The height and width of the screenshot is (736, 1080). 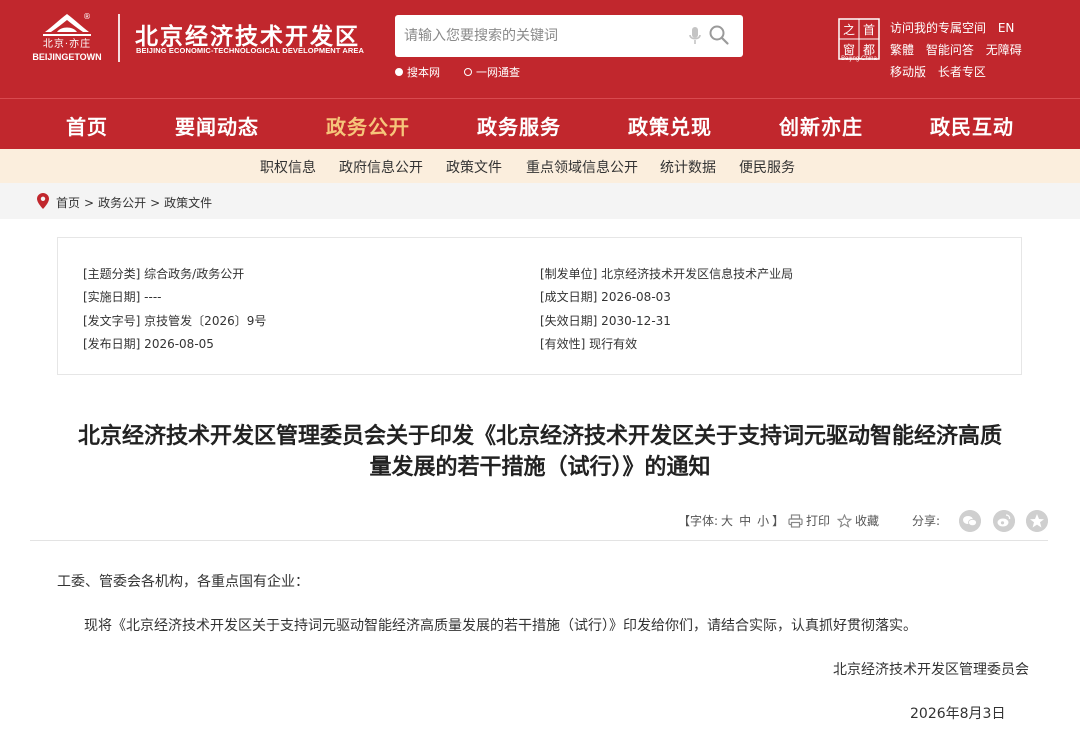 I want to click on nav-innovation: 创新亦庄, so click(x=821, y=125).